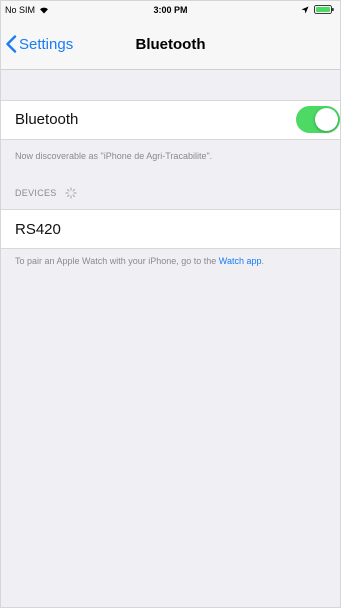 This screenshot has height=608, width=341. What do you see at coordinates (71, 193) in the screenshot?
I see `loading-spinner-icon` at bounding box center [71, 193].